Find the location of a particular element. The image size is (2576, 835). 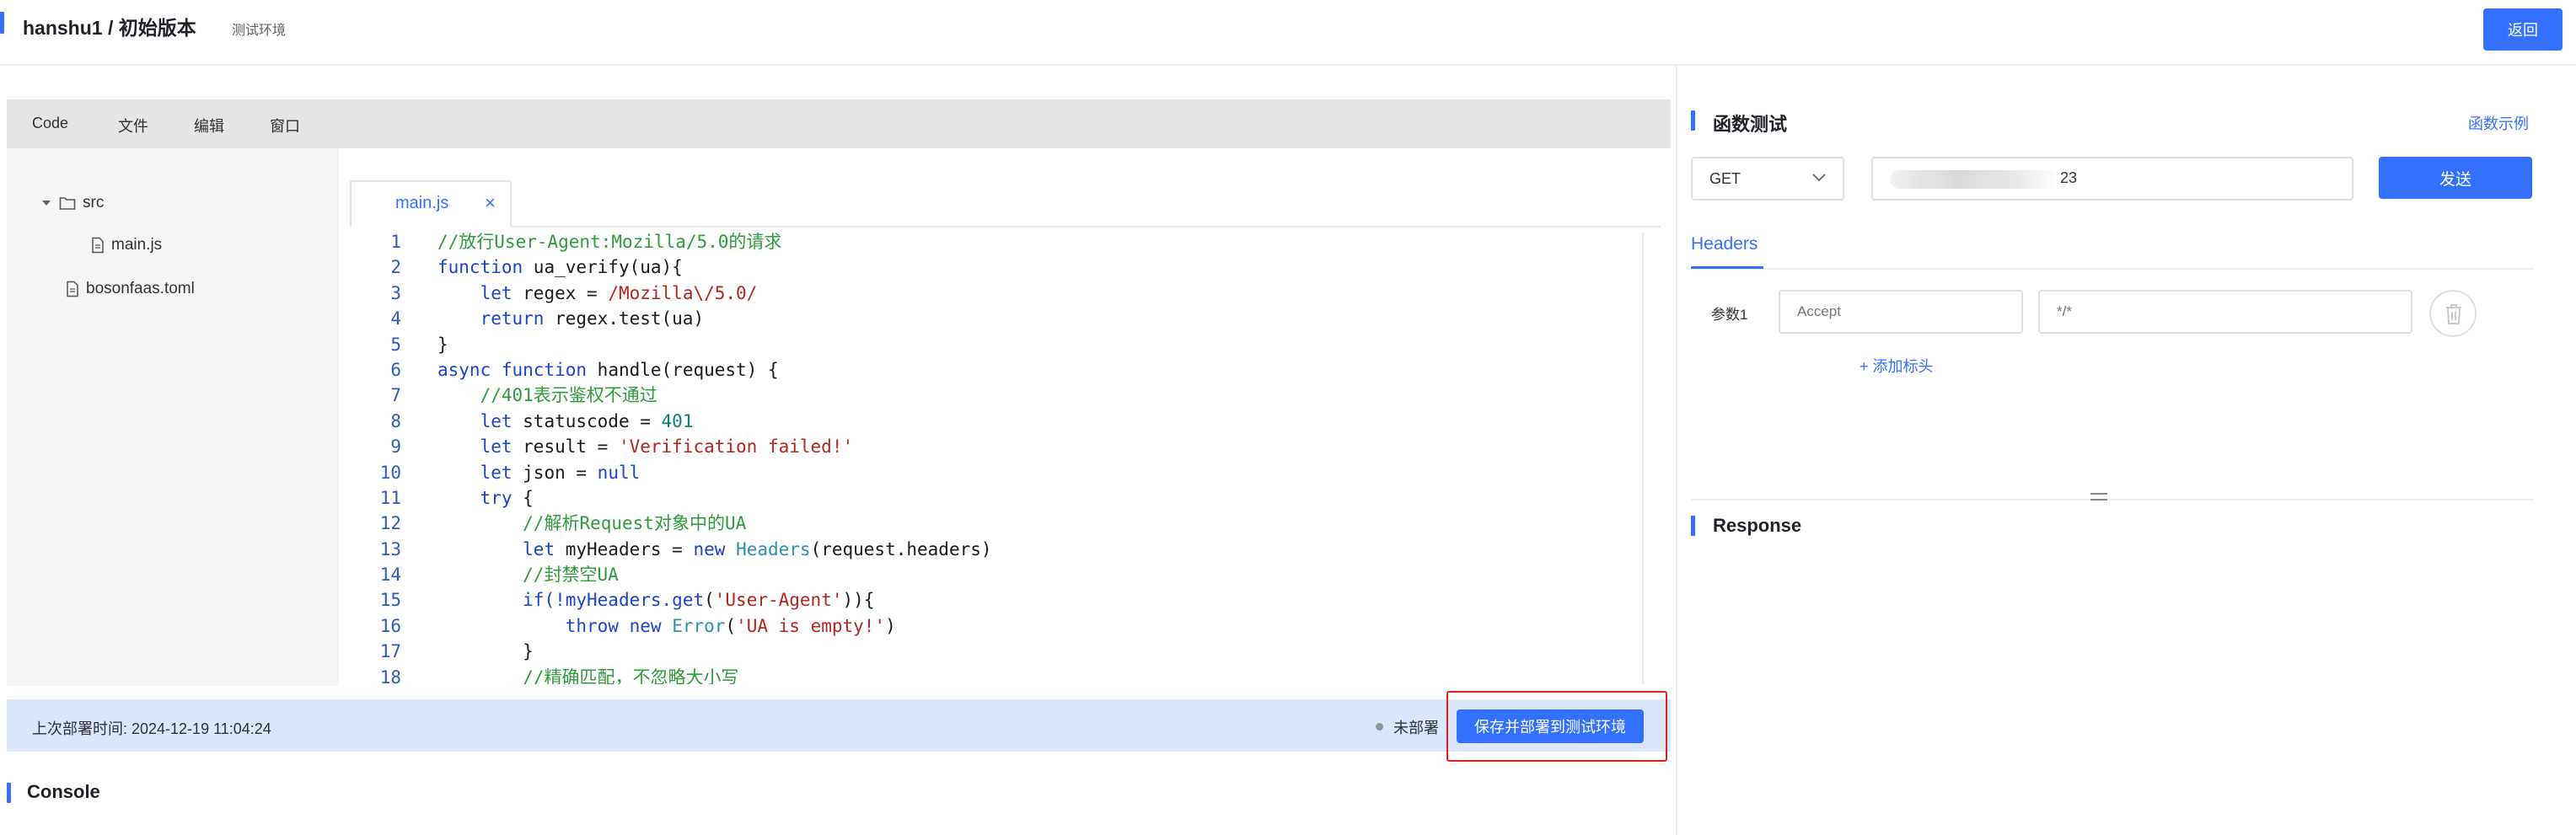

param-label: 参数1 is located at coordinates (1729, 315).